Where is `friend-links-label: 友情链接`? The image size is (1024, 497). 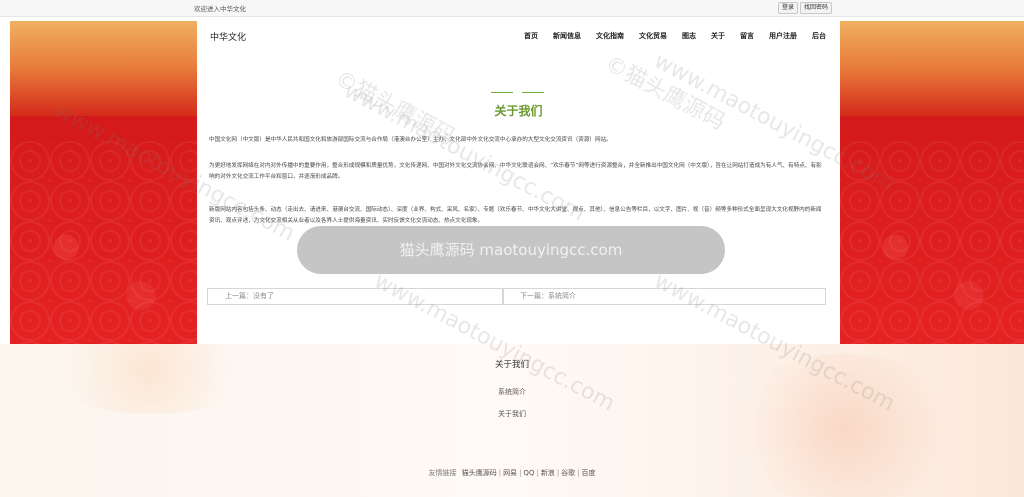
friend-links-label: 友情链接 is located at coordinates (442, 473).